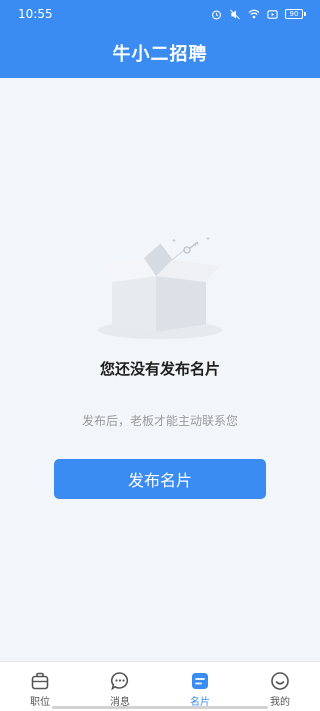 The image size is (320, 711). Describe the element at coordinates (280, 681) in the screenshot. I see `smiley-icon` at that location.